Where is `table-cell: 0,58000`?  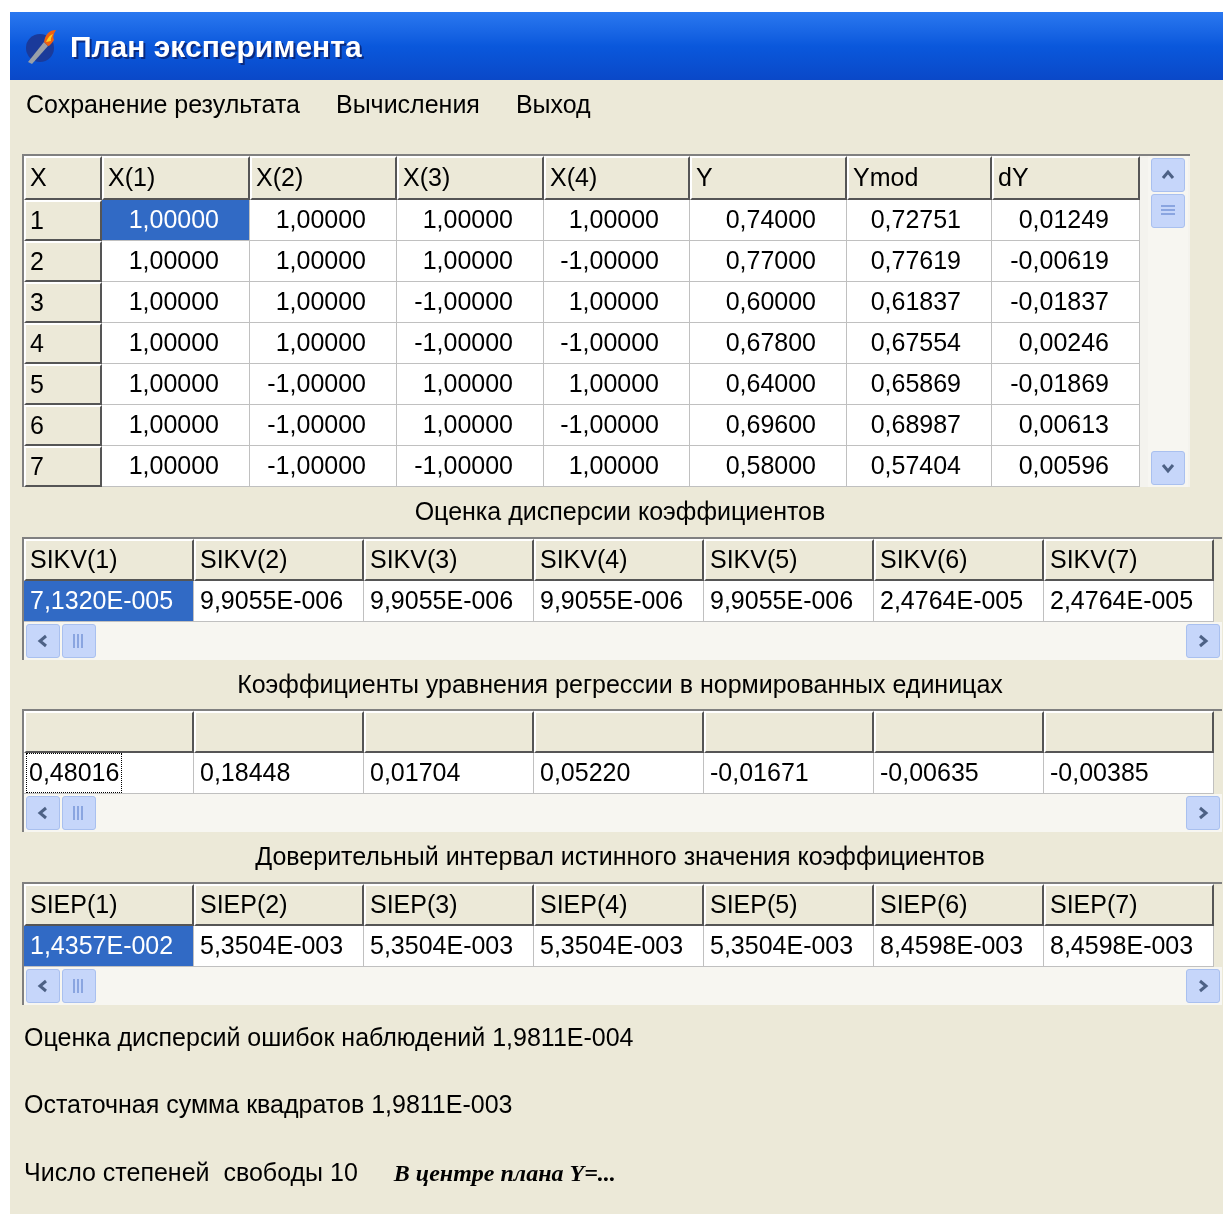 table-cell: 0,58000 is located at coordinates (768, 466).